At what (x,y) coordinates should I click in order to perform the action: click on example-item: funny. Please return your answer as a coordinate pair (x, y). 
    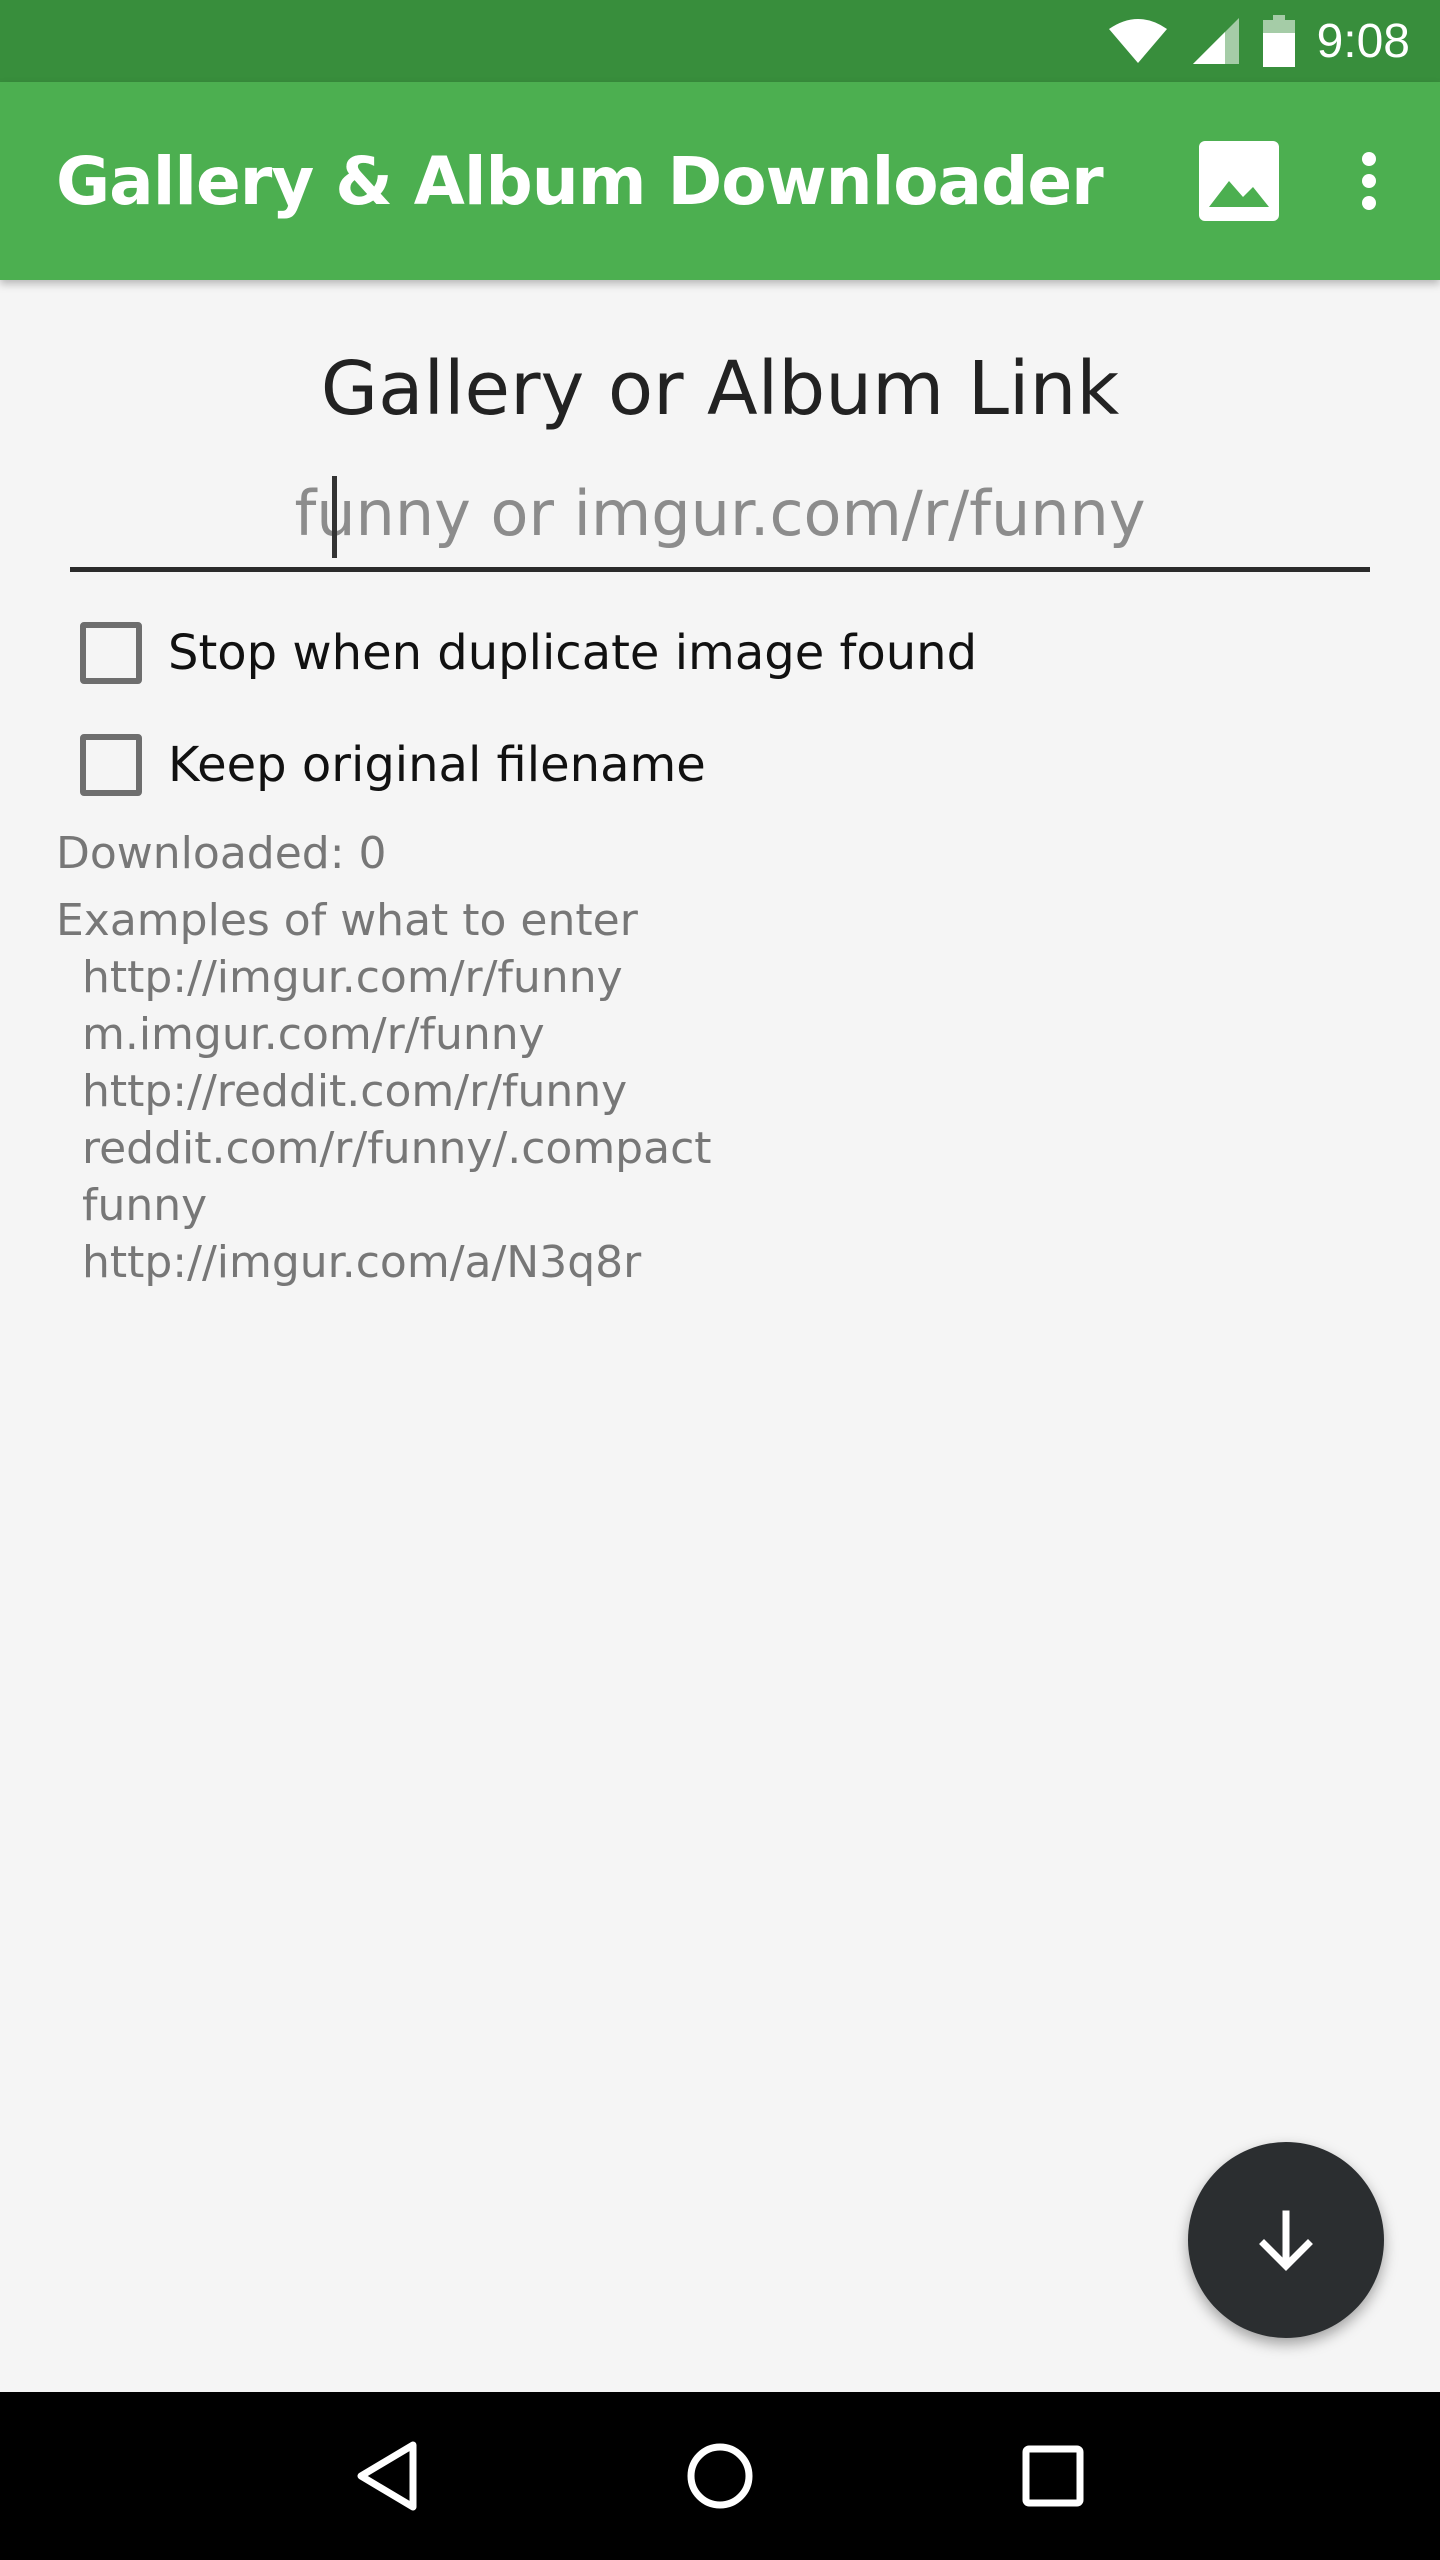
    Looking at the image, I should click on (138, 1205).